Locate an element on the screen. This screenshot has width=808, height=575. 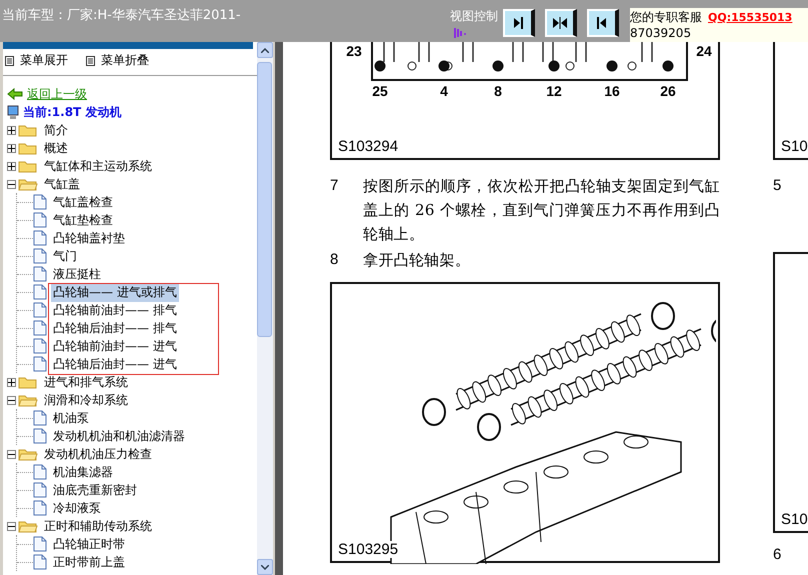
tree-item: 发动机机油和机油滤清器 is located at coordinates (119, 436).